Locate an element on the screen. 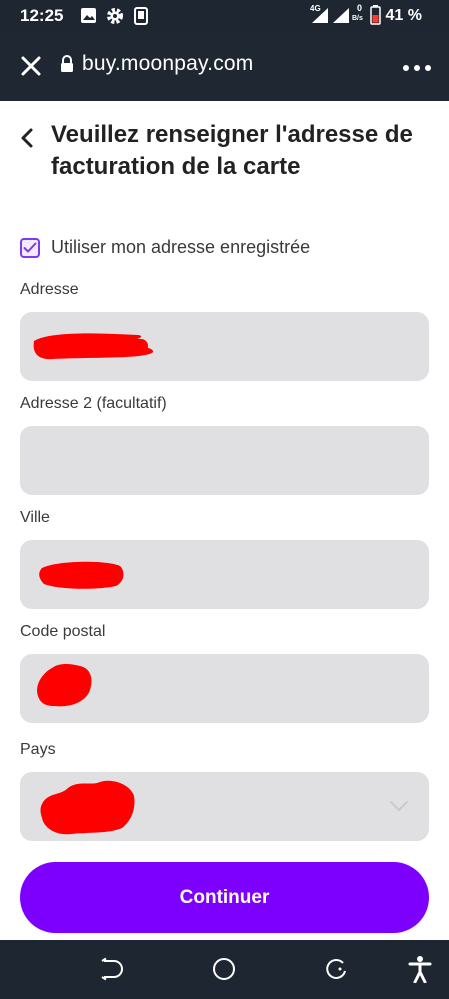 The width and height of the screenshot is (449, 999). back-nav-icon is located at coordinates (112, 971).